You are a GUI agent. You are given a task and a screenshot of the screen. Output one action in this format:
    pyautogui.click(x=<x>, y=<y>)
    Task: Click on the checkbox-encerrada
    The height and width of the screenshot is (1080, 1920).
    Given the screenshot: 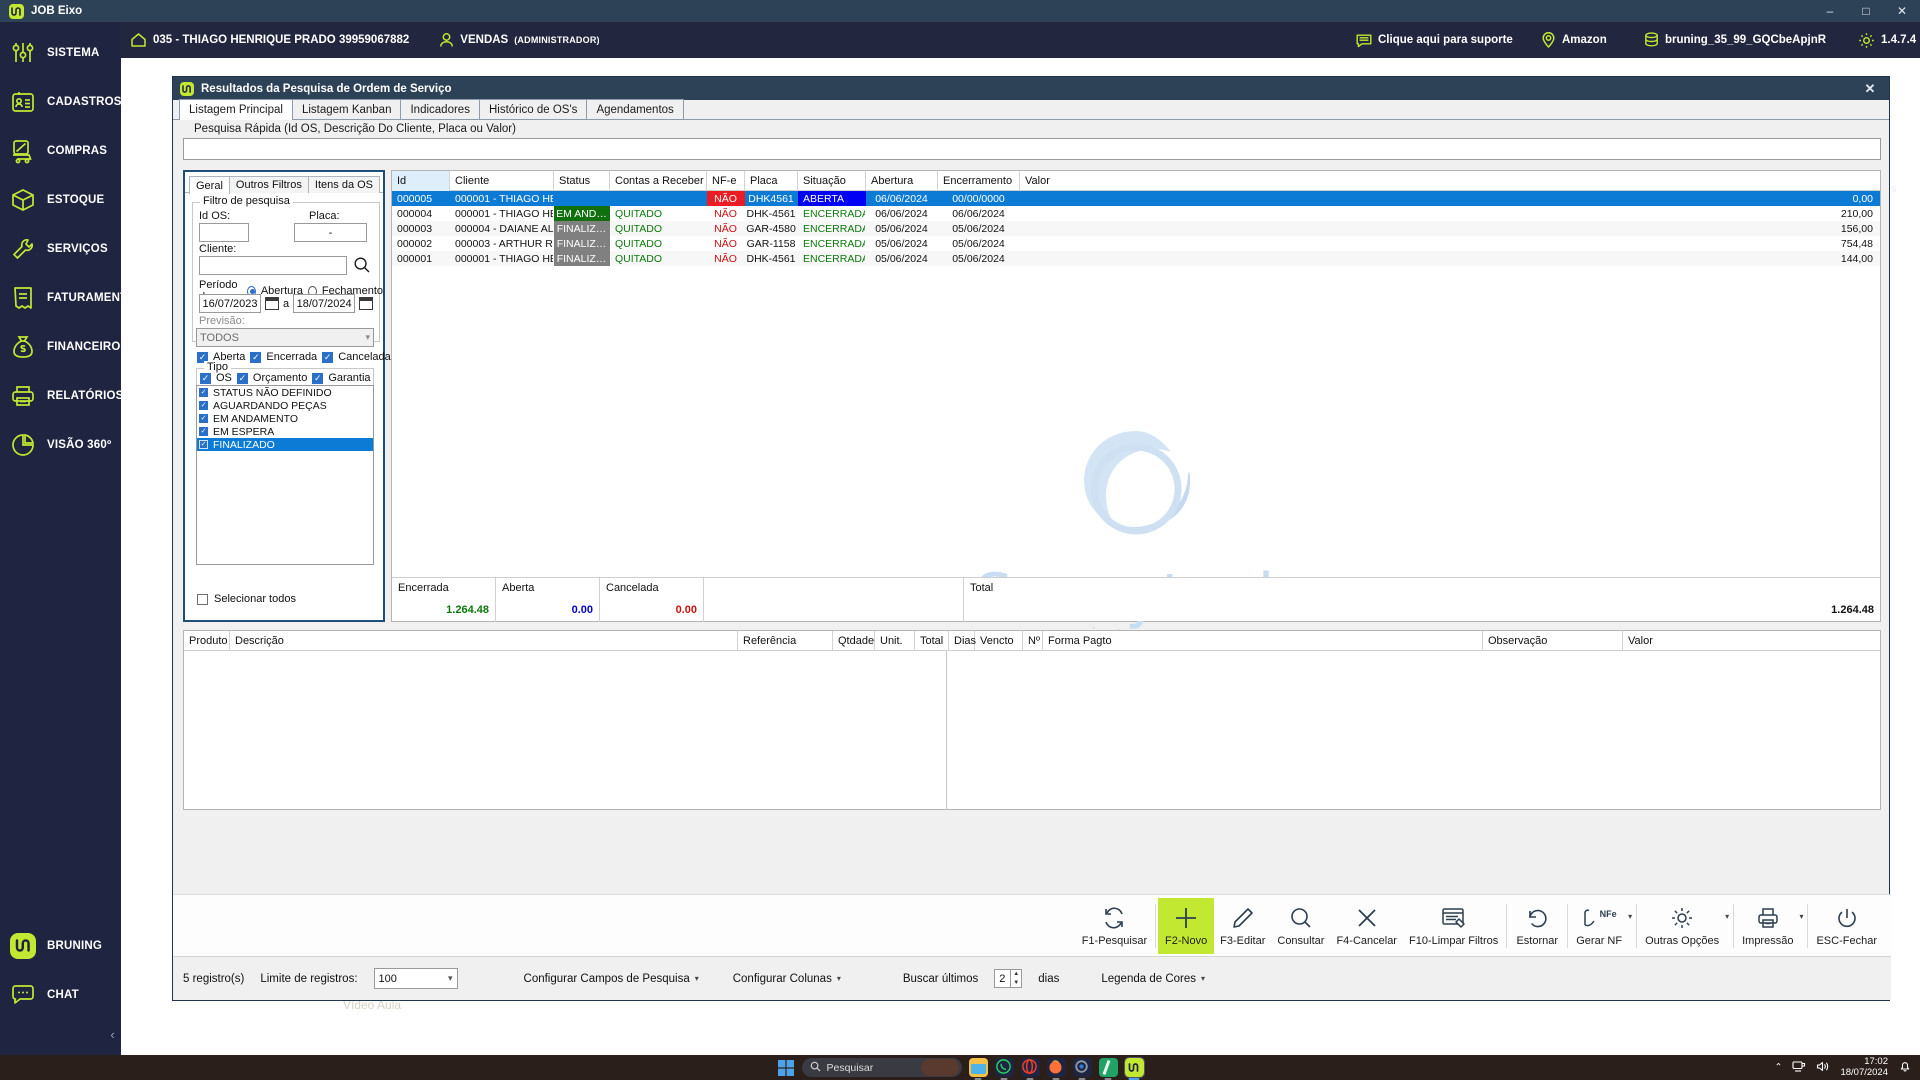 What is the action you would take?
    pyautogui.click(x=256, y=357)
    